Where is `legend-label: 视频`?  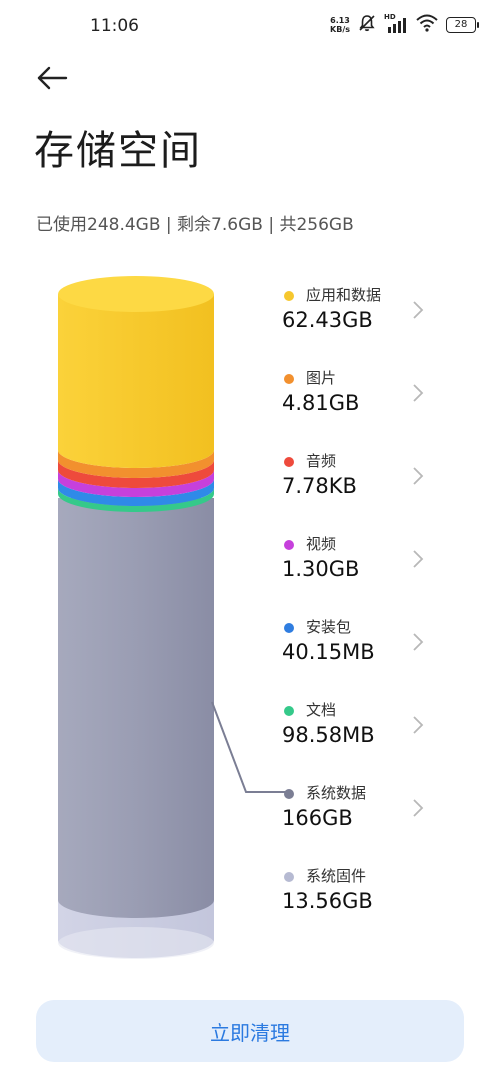
legend-label: 视频 is located at coordinates (321, 544).